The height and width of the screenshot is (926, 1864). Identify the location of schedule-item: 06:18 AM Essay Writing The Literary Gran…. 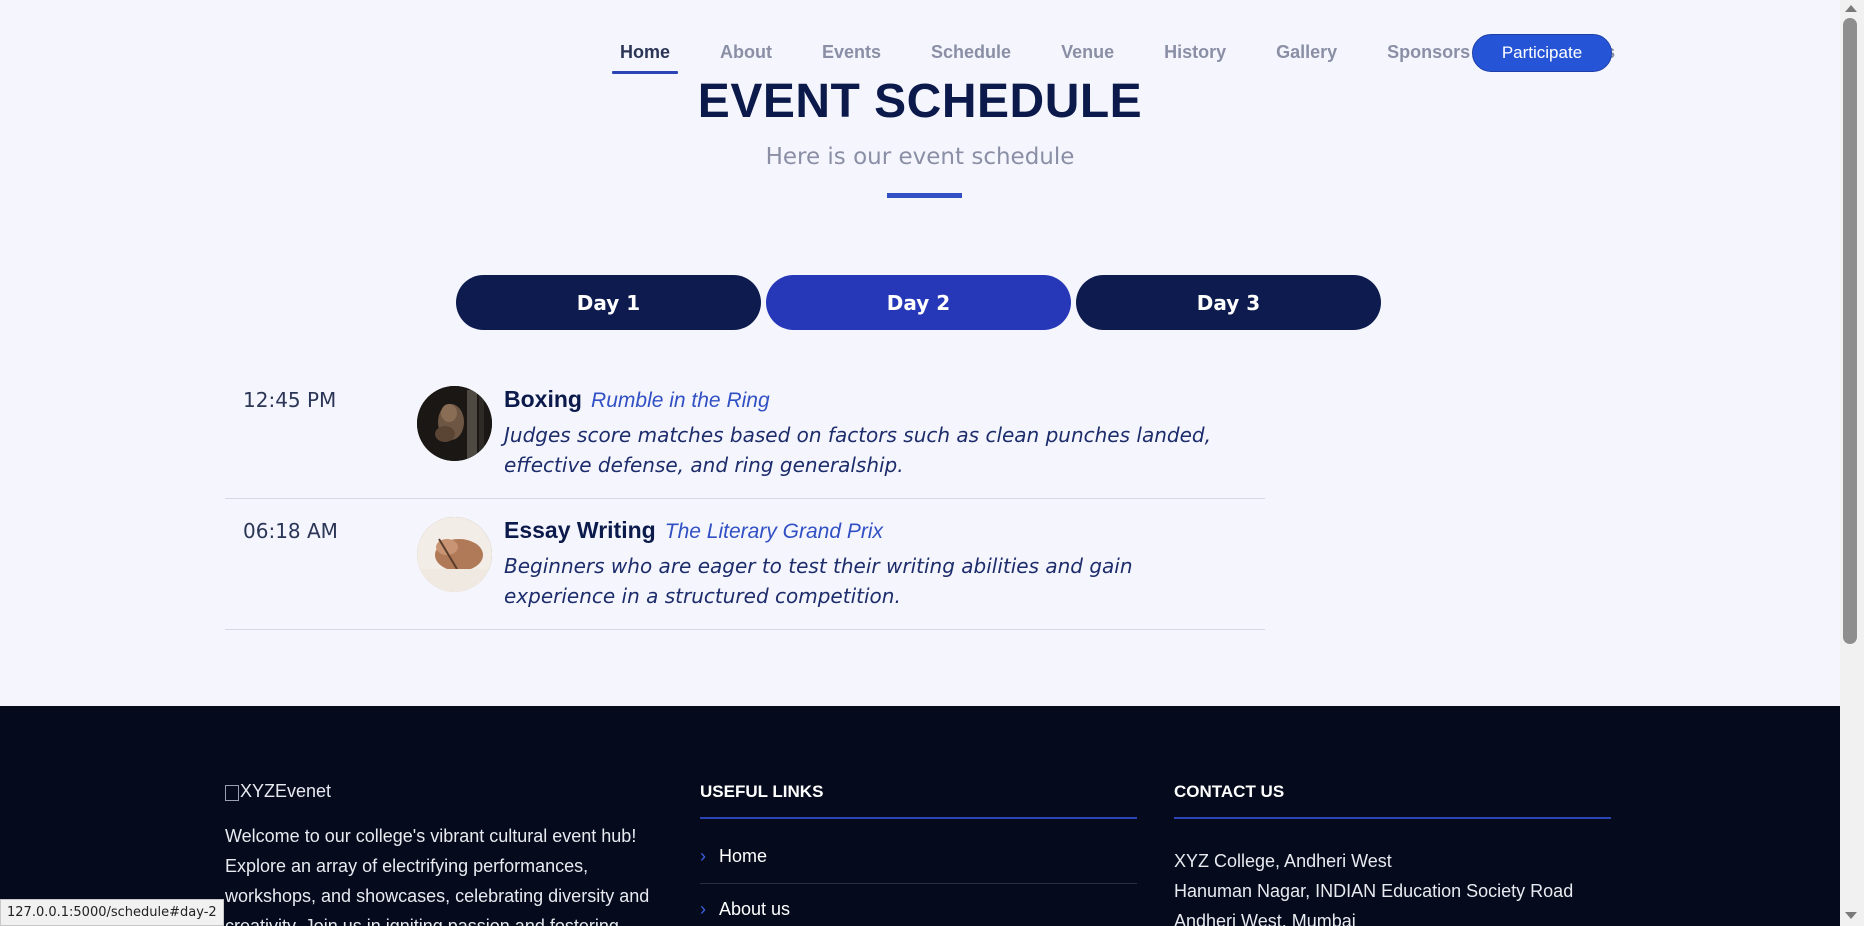
(745, 564).